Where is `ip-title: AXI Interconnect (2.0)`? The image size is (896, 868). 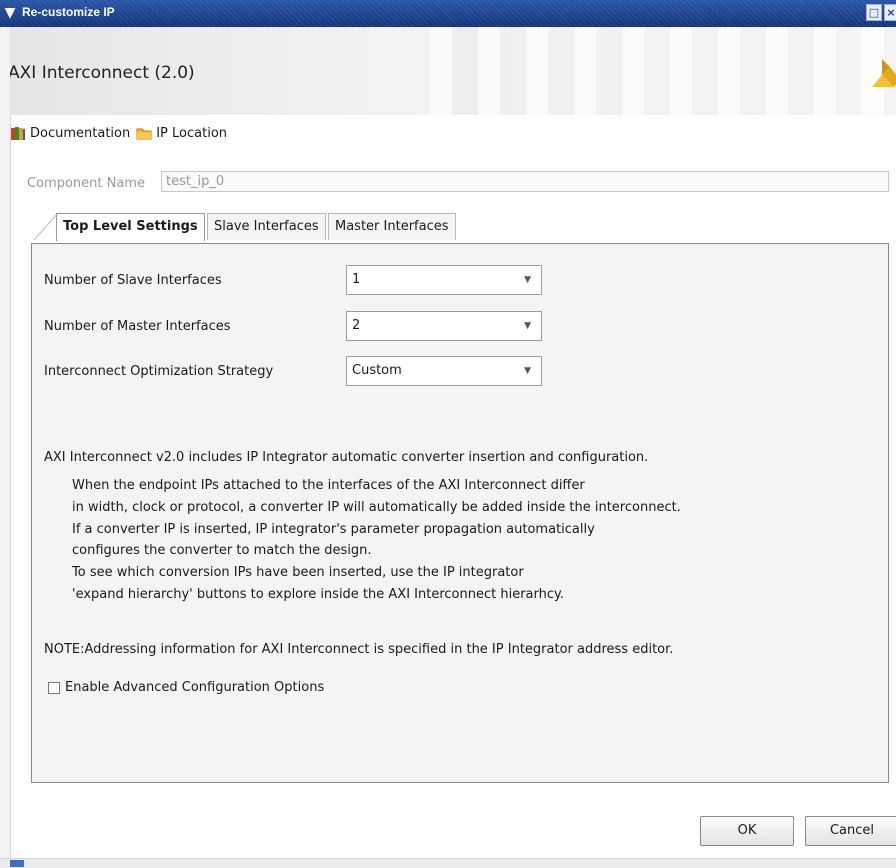
ip-title: AXI Interconnect (2.0) is located at coordinates (102, 73).